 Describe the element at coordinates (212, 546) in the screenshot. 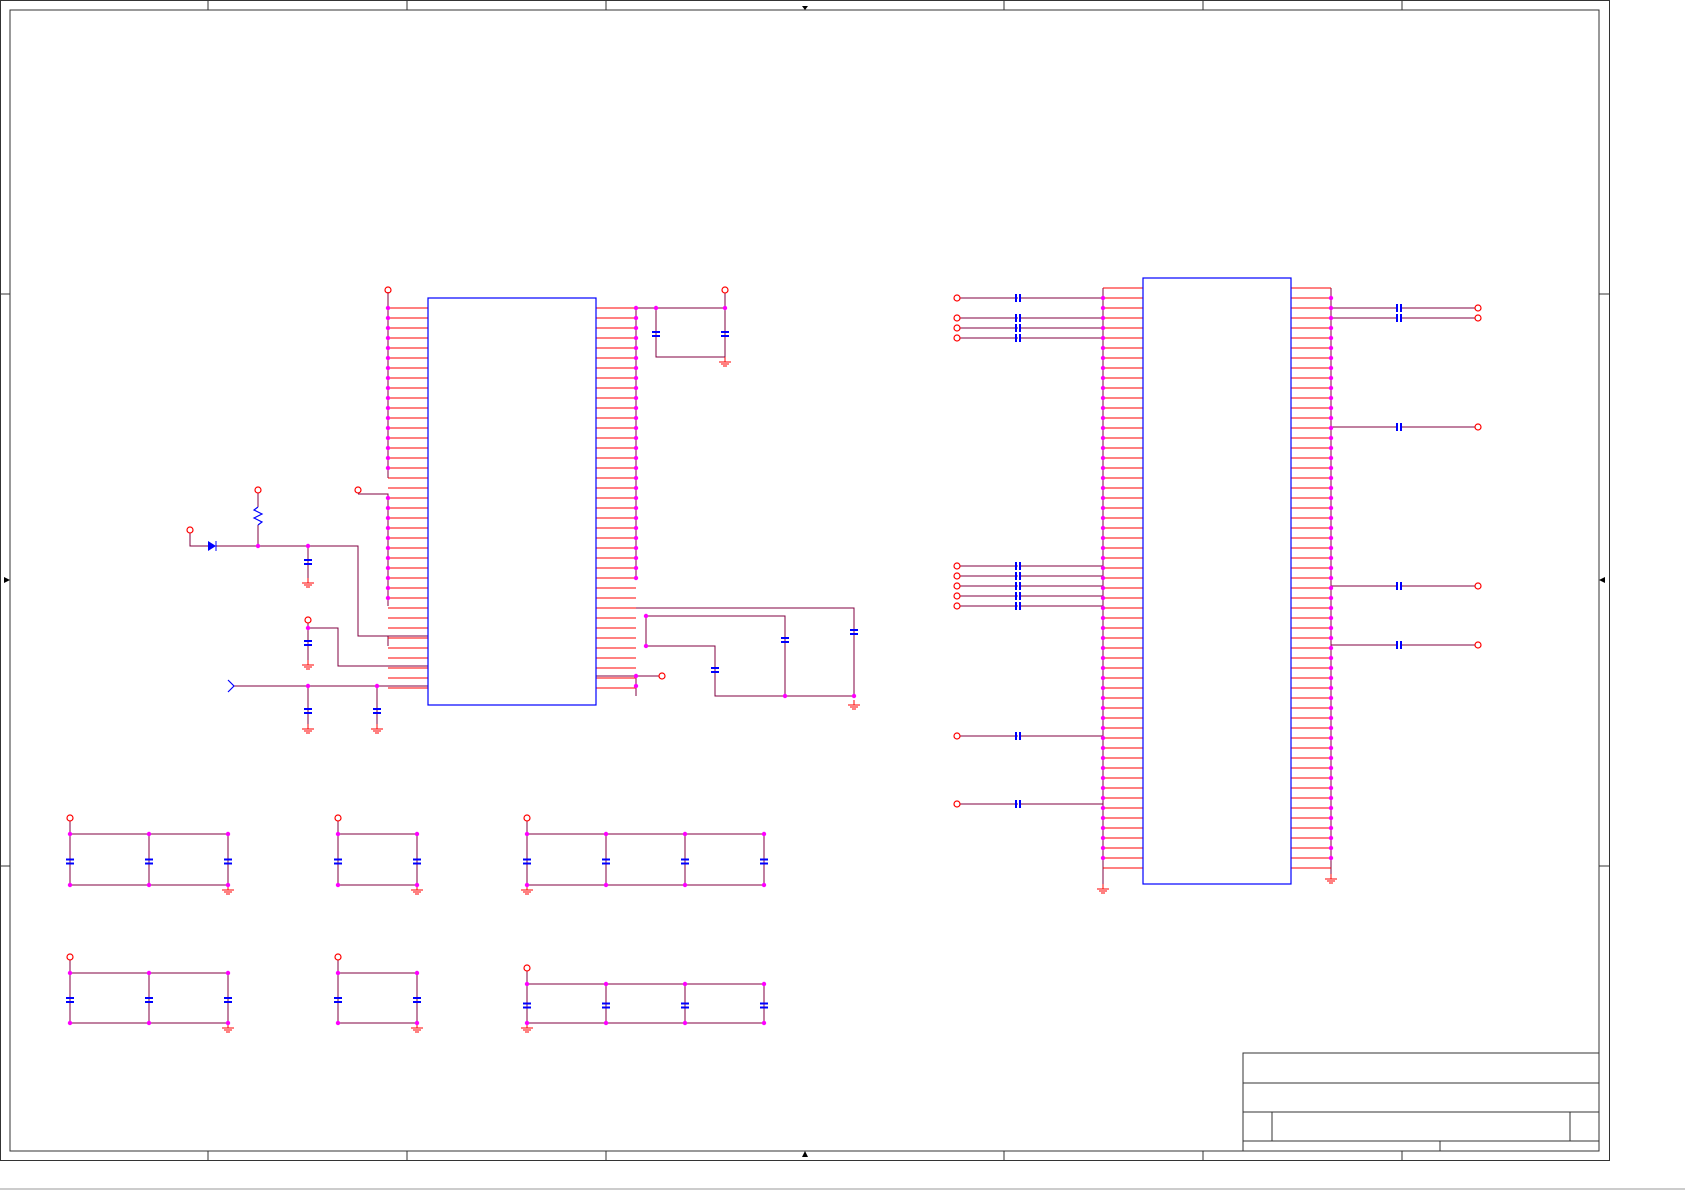

I see `diode-icon` at that location.